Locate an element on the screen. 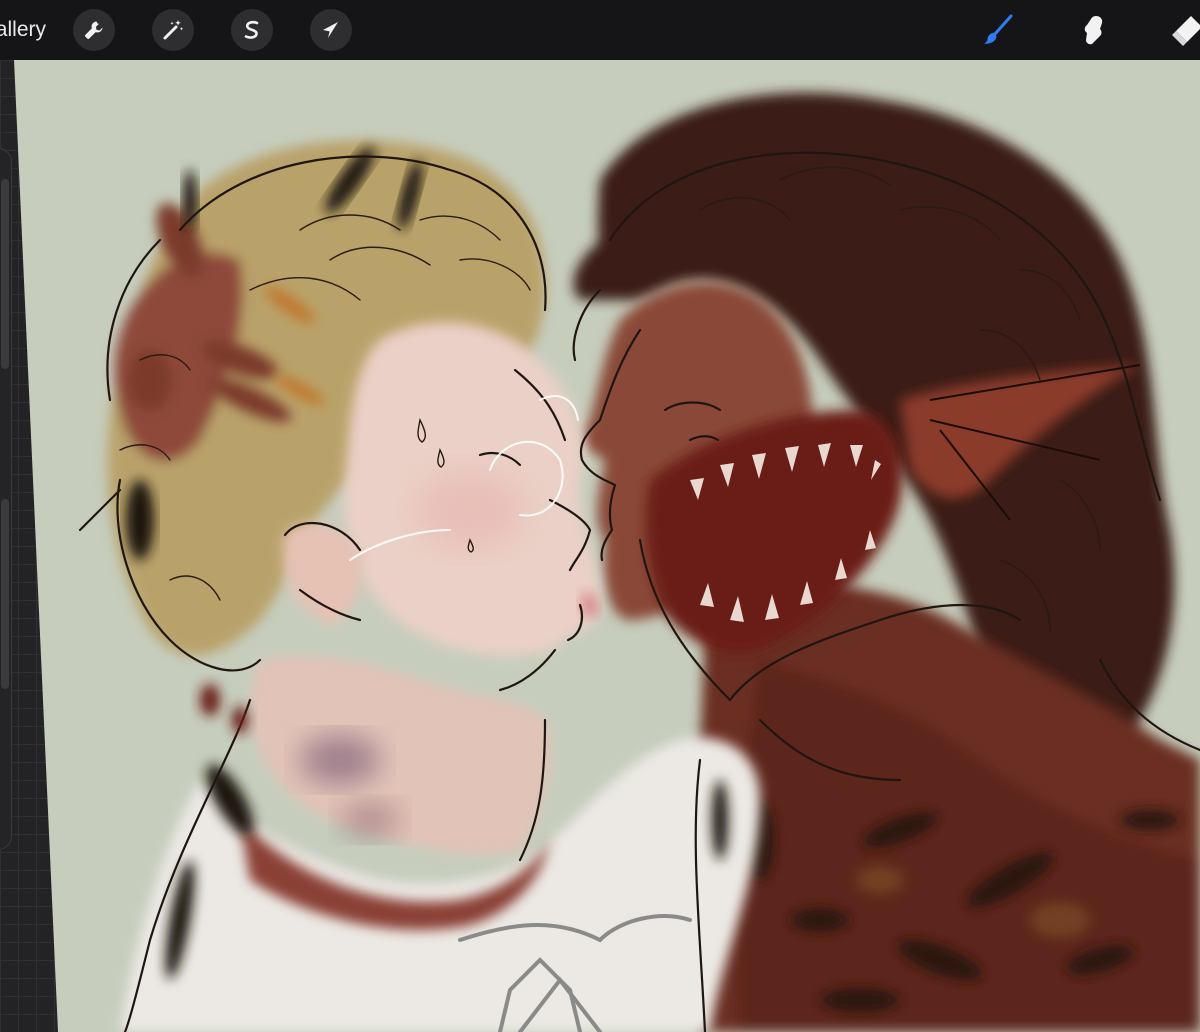 Image resolution: width=1200 pixels, height=1032 pixels. wrench-icon is located at coordinates (94, 30).